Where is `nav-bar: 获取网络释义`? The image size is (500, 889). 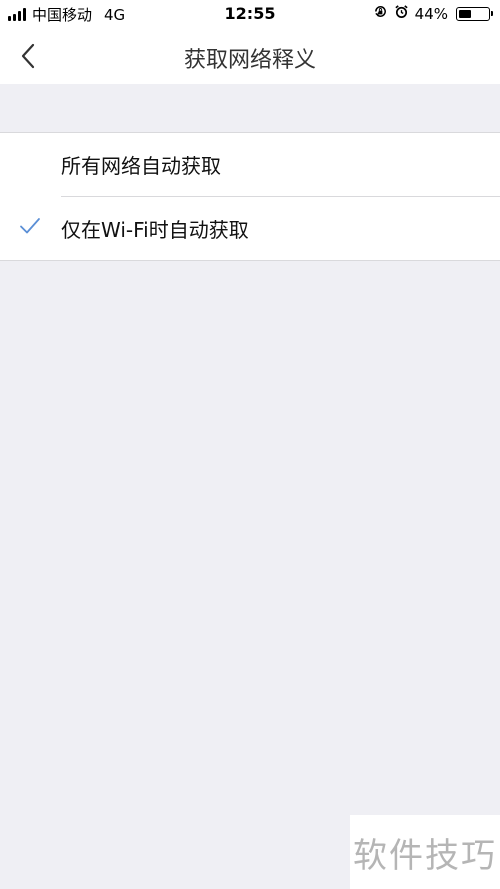
nav-bar: 获取网络释义 is located at coordinates (250, 56).